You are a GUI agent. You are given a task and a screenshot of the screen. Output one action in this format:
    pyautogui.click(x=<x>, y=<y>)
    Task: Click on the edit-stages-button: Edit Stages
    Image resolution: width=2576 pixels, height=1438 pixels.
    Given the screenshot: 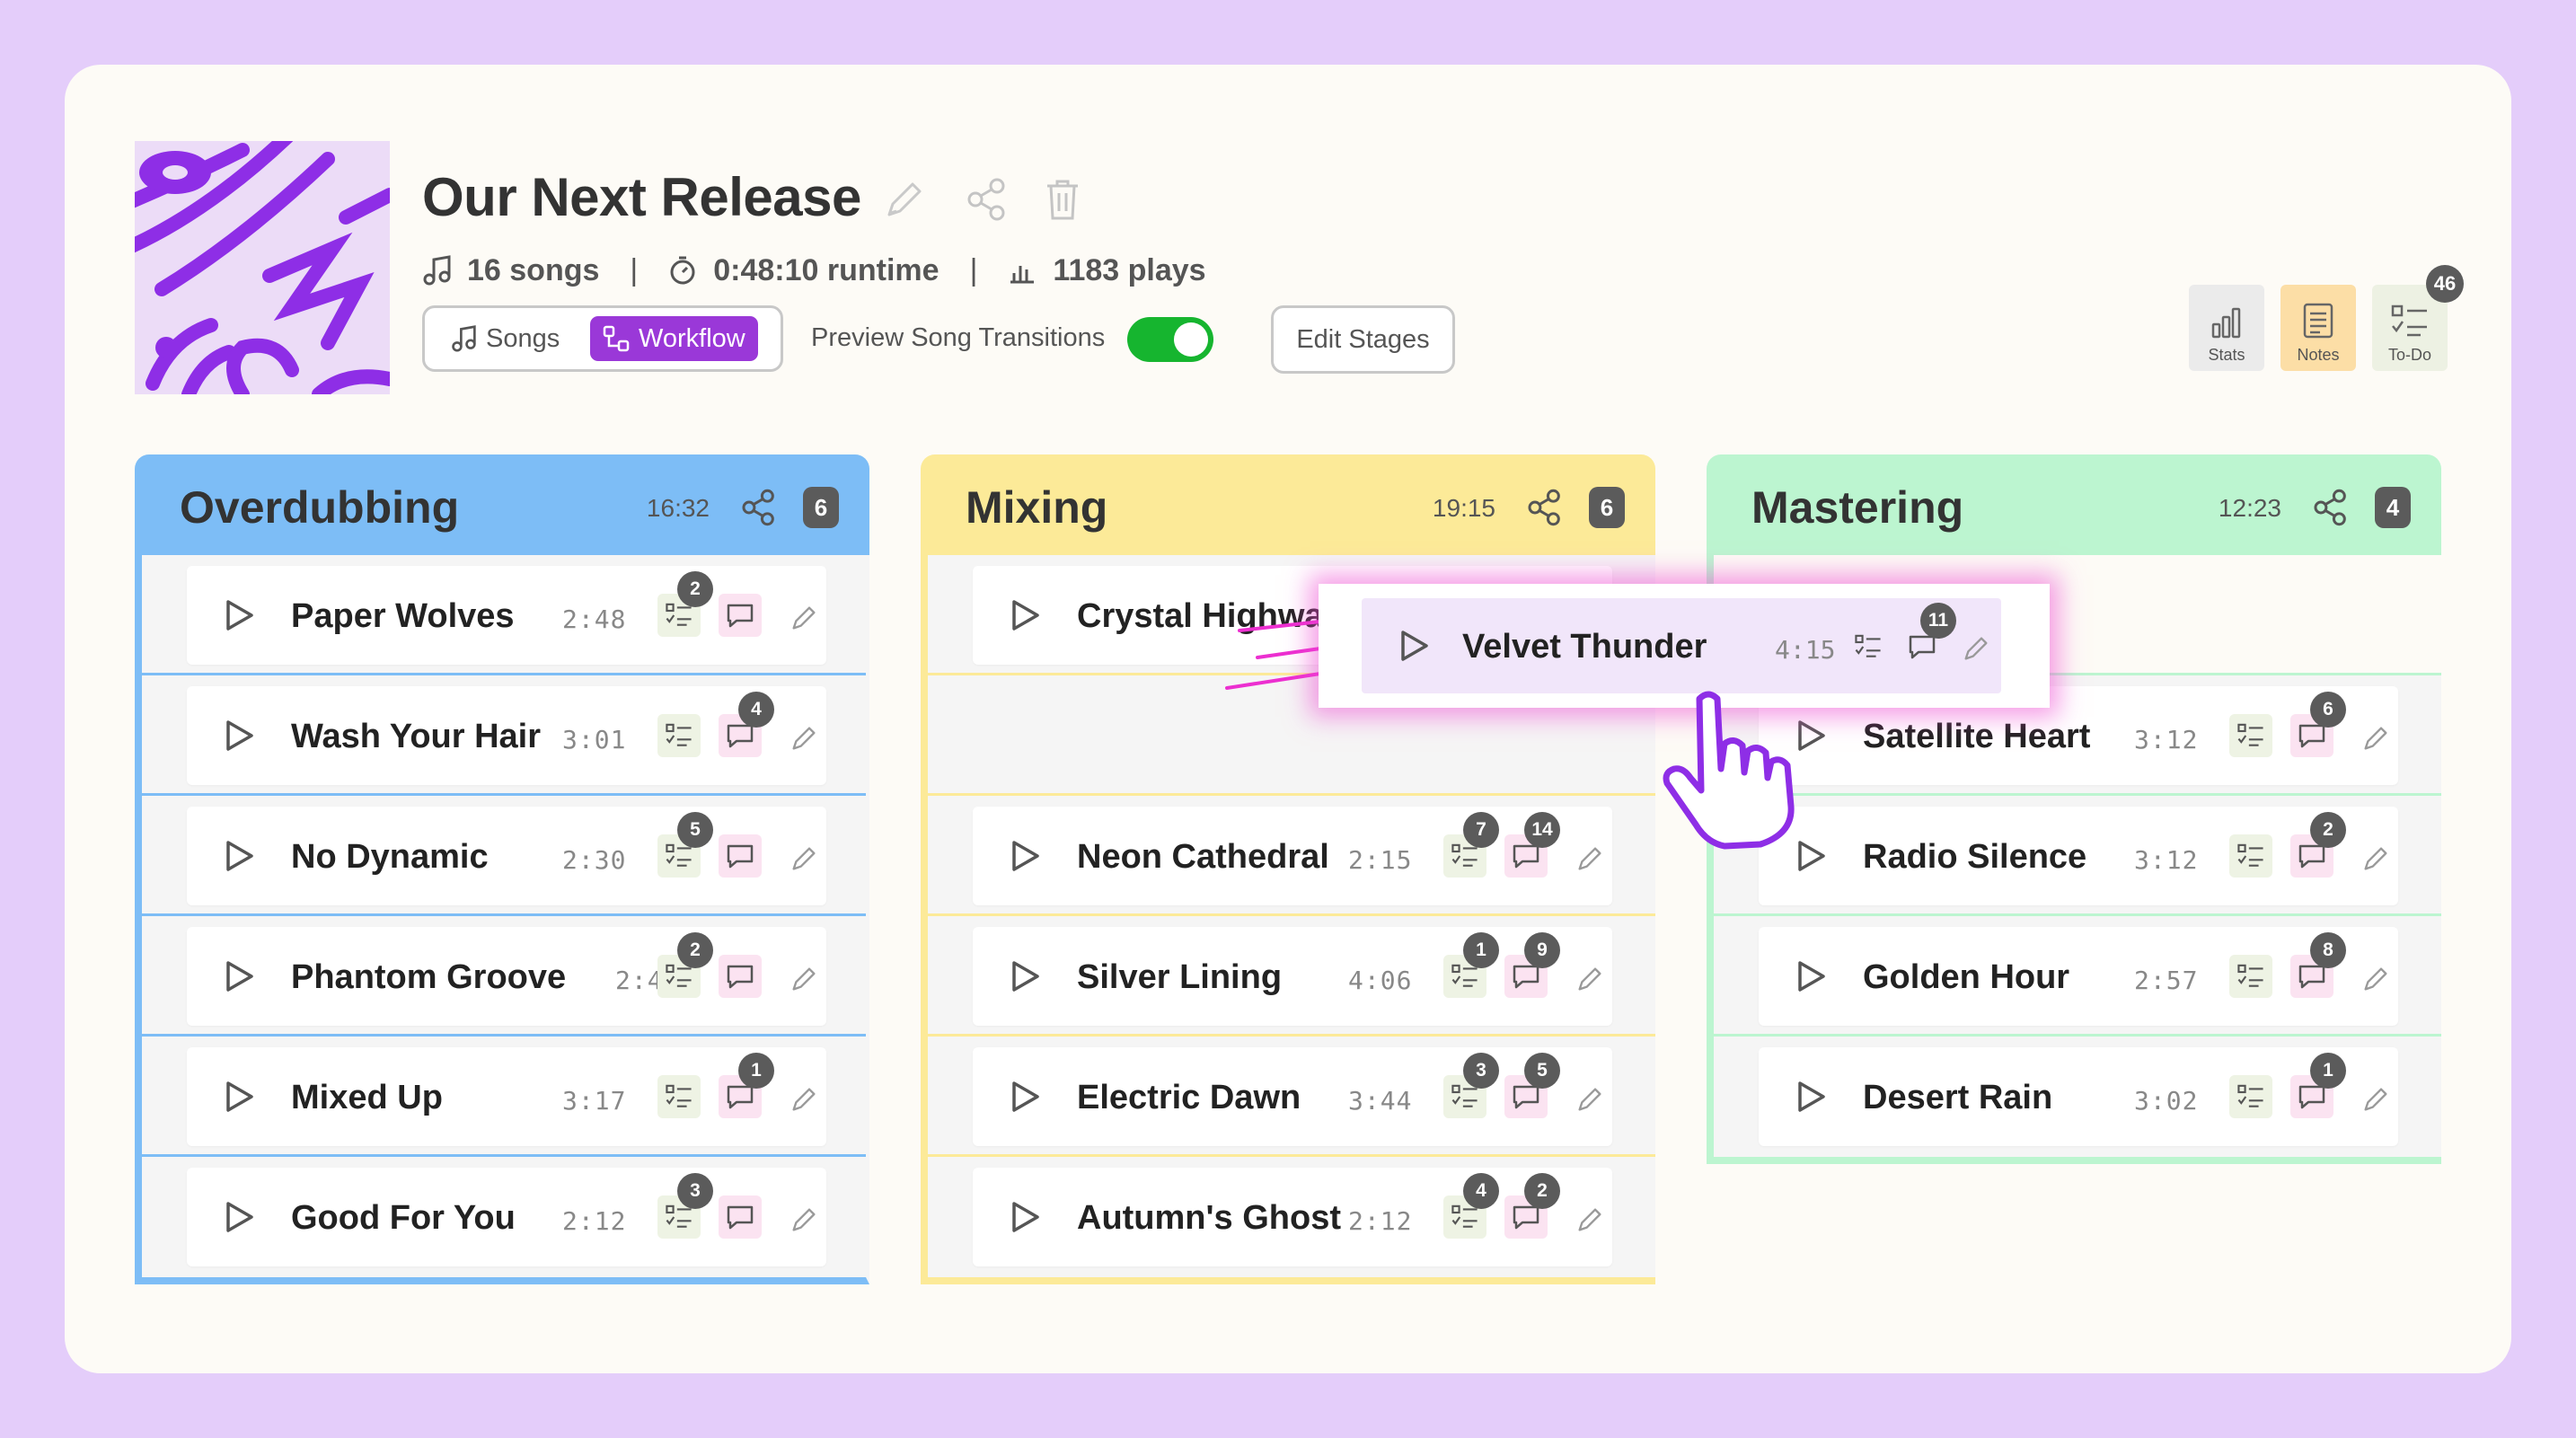 What is the action you would take?
    pyautogui.click(x=1363, y=339)
    